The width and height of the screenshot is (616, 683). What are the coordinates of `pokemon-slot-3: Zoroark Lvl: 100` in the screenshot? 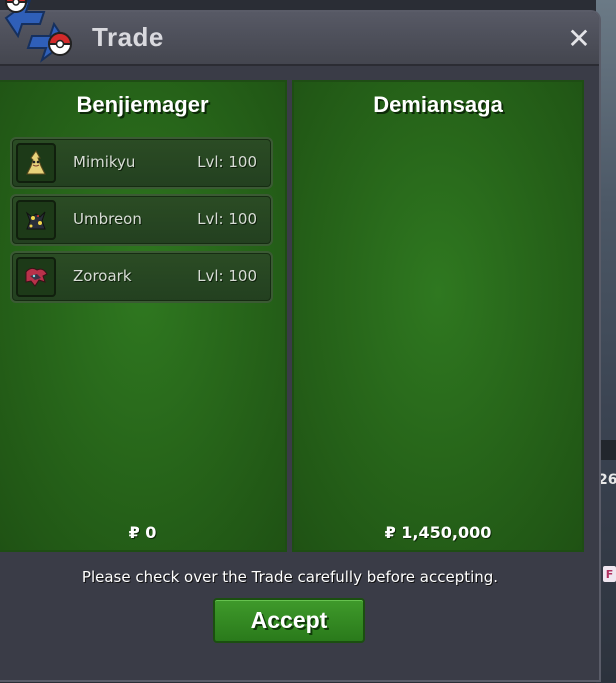 It's located at (141, 277).